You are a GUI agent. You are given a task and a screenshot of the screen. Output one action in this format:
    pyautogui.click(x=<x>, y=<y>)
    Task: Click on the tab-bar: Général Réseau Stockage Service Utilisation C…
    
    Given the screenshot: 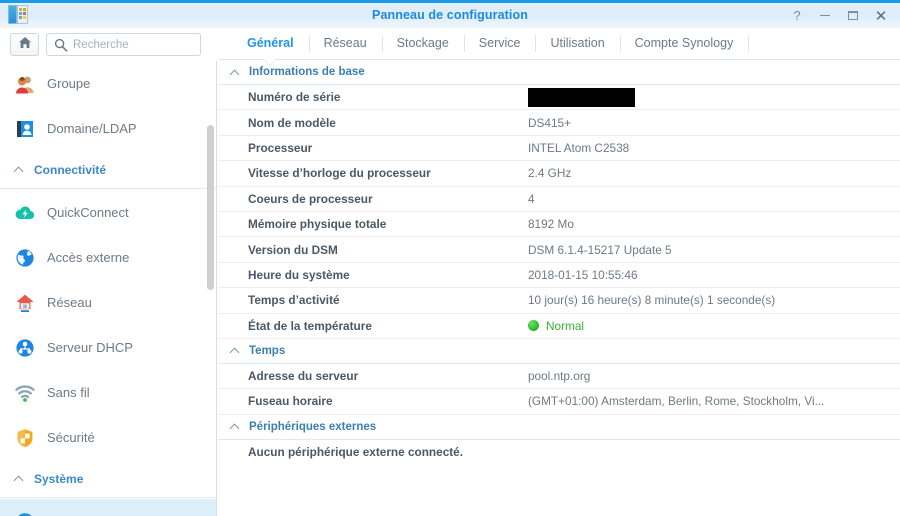 What is the action you would take?
    pyautogui.click(x=559, y=44)
    